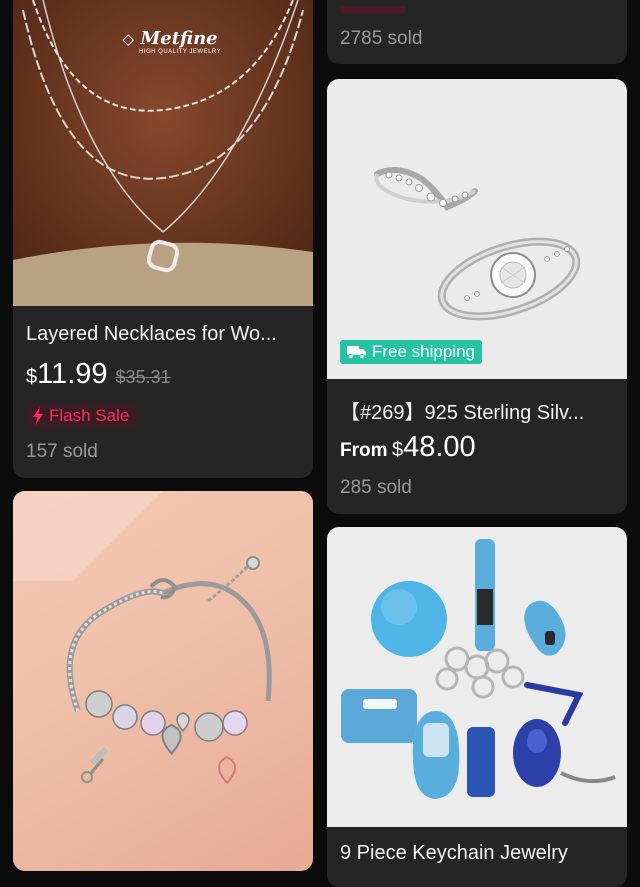 The height and width of the screenshot is (887, 640). What do you see at coordinates (439, 447) in the screenshot?
I see `price-amount: 48.00` at bounding box center [439, 447].